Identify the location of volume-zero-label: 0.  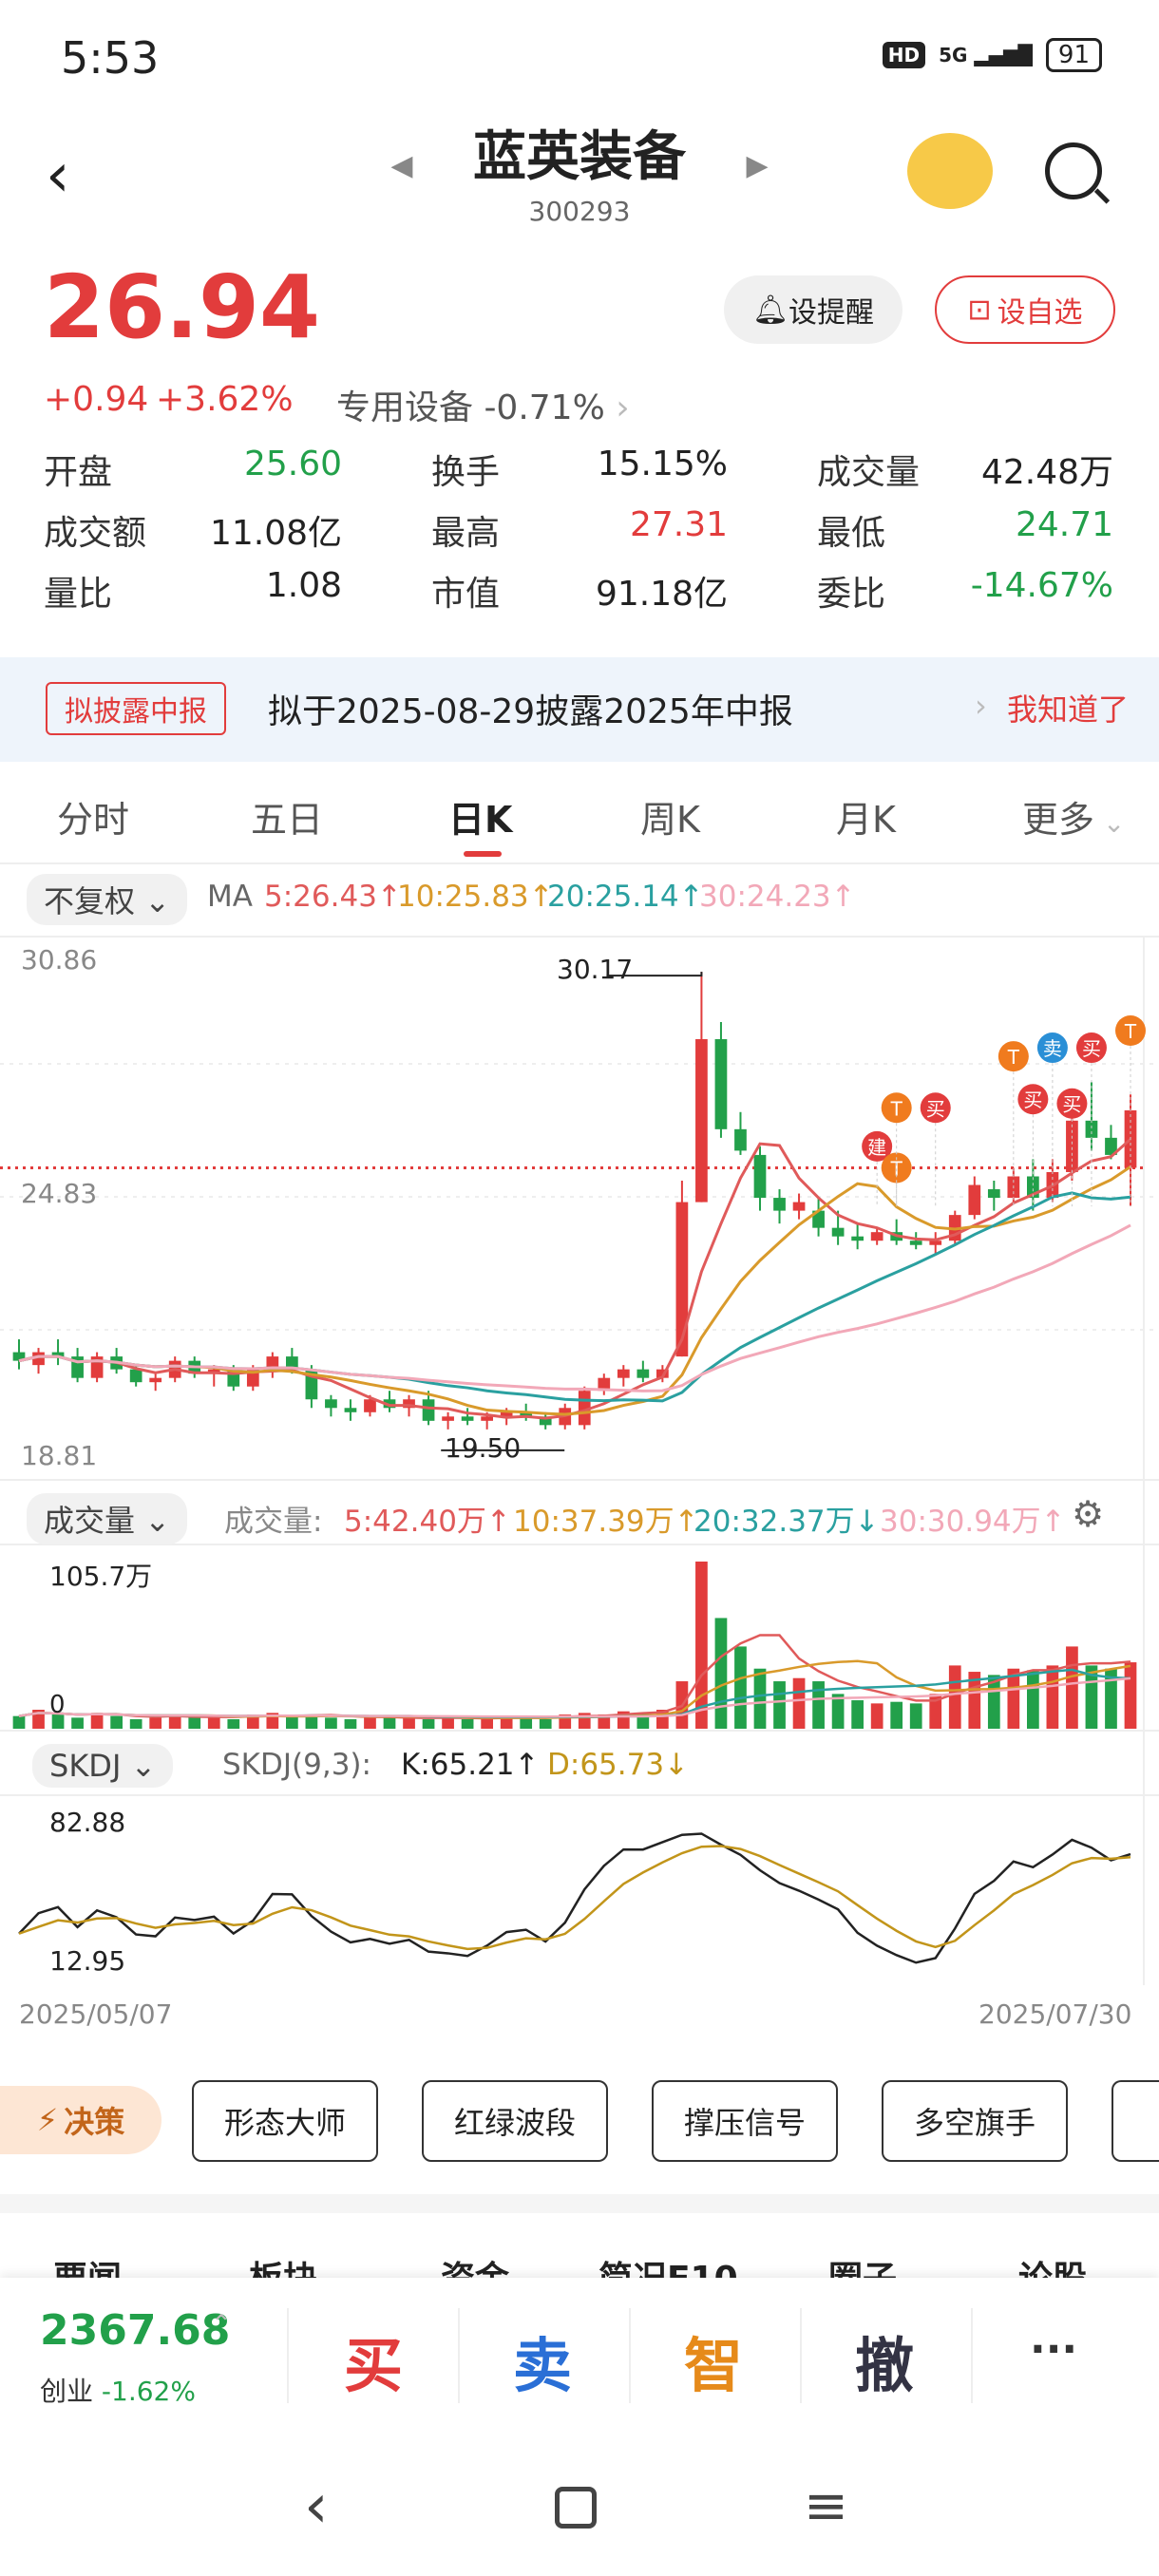
(57, 1705).